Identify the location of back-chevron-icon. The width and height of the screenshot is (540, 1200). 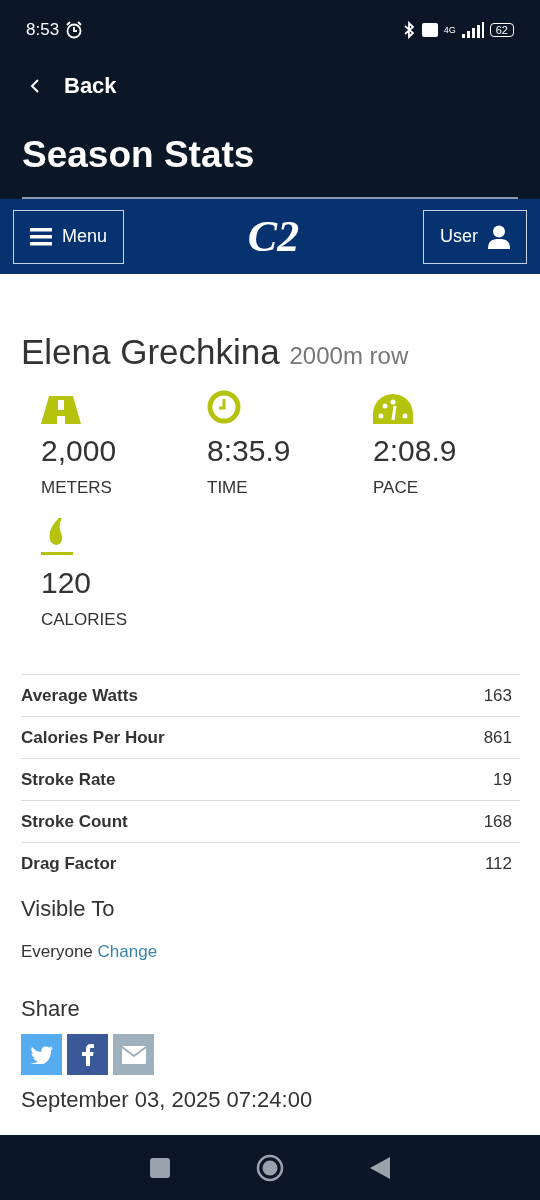
(35, 86).